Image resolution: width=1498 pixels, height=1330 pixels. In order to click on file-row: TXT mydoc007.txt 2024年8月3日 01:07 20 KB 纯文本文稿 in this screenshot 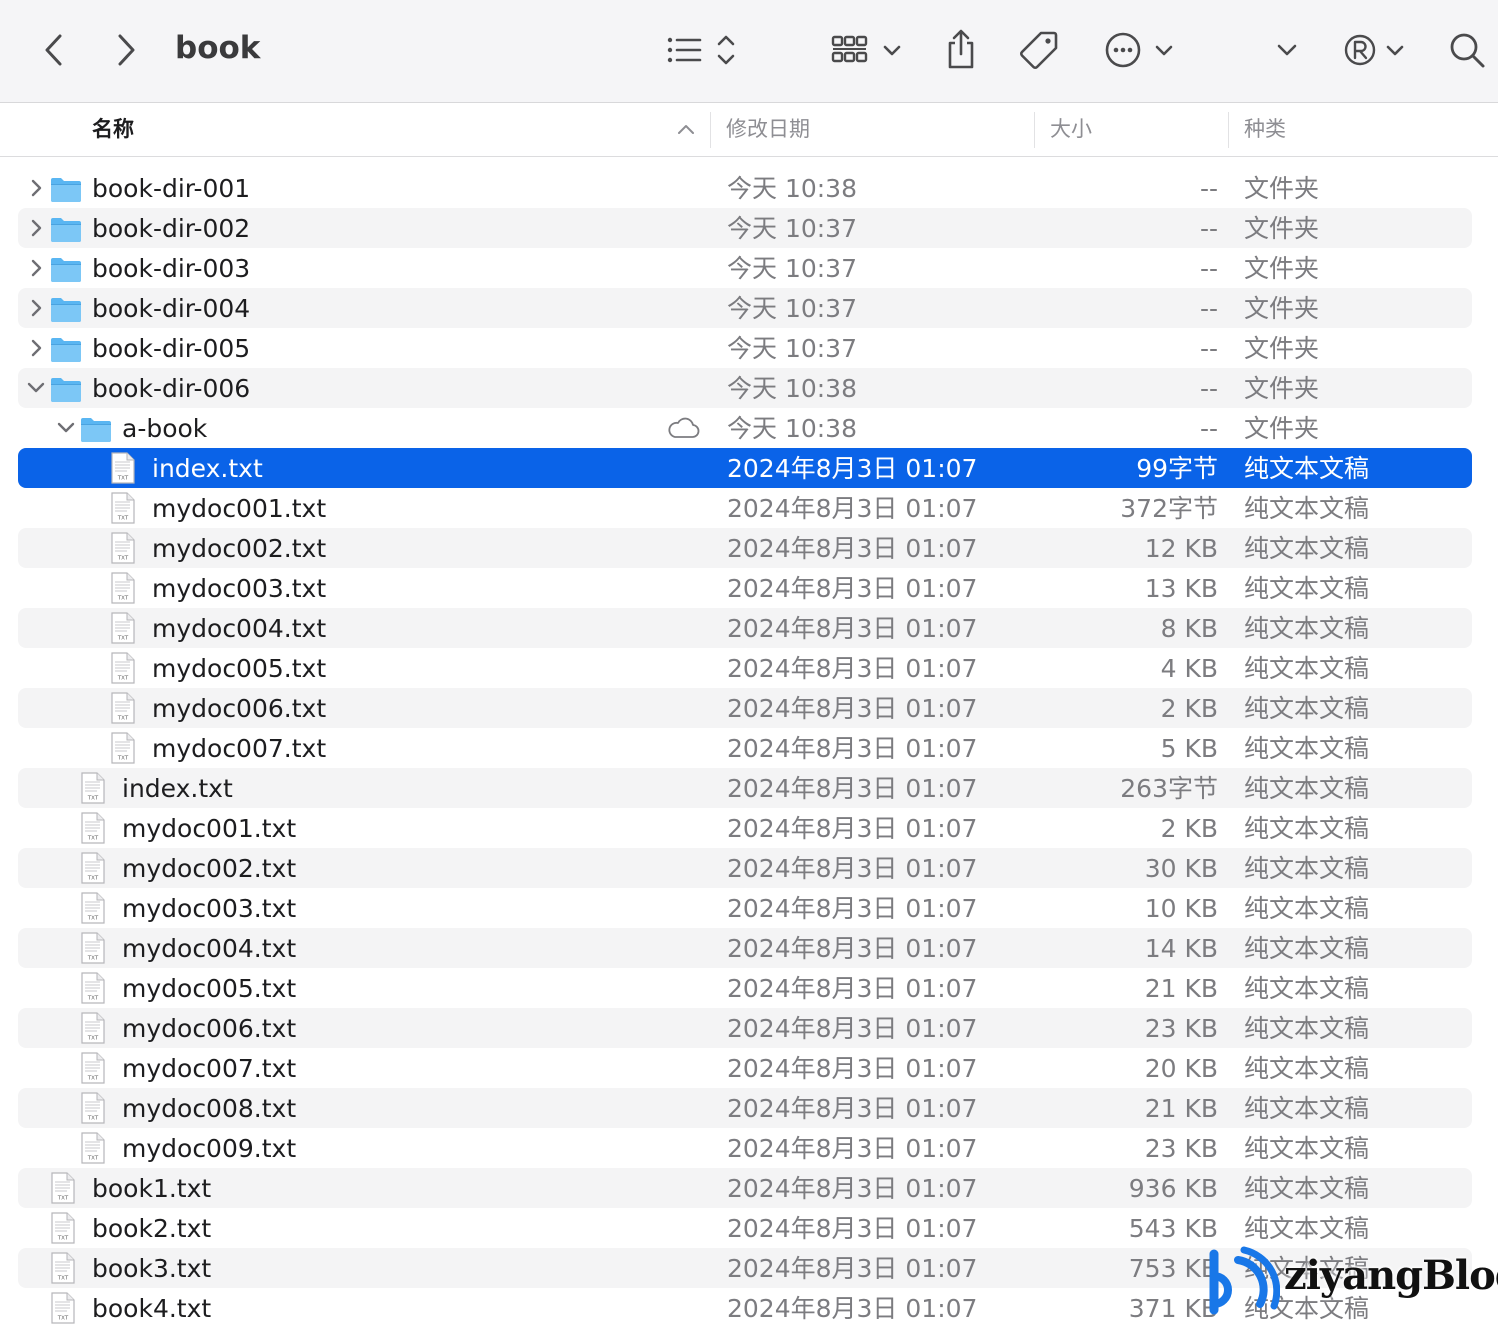, I will do `click(745, 1068)`.